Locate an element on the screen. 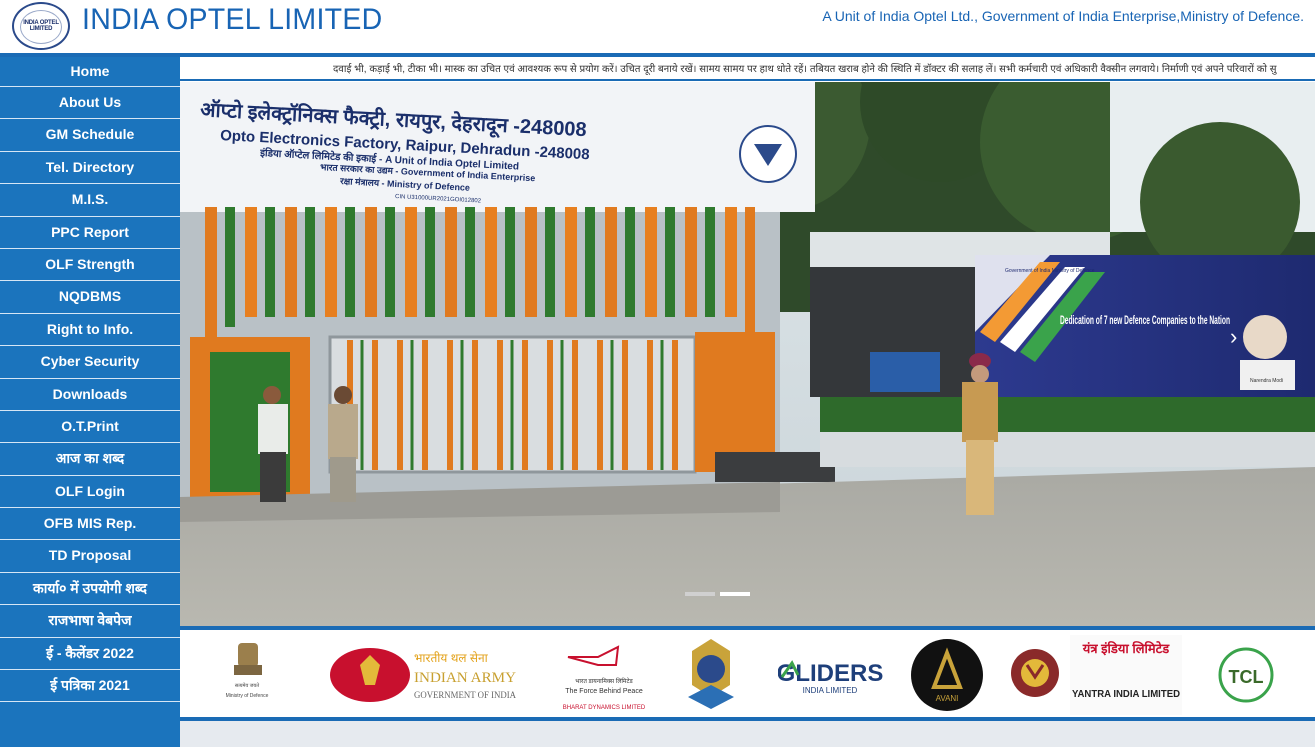  sidebar-item-cyber-security: Cyber Security is located at coordinates (90, 362).